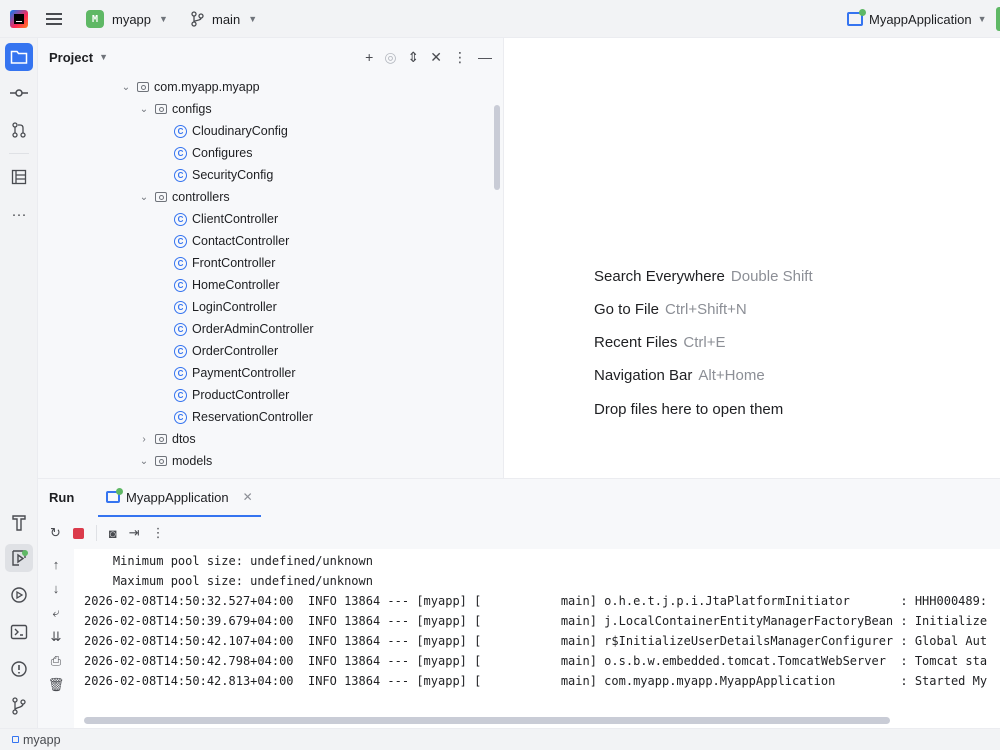 This screenshot has width=1000, height=750. I want to click on rerun-icon: ↻, so click(55, 533).